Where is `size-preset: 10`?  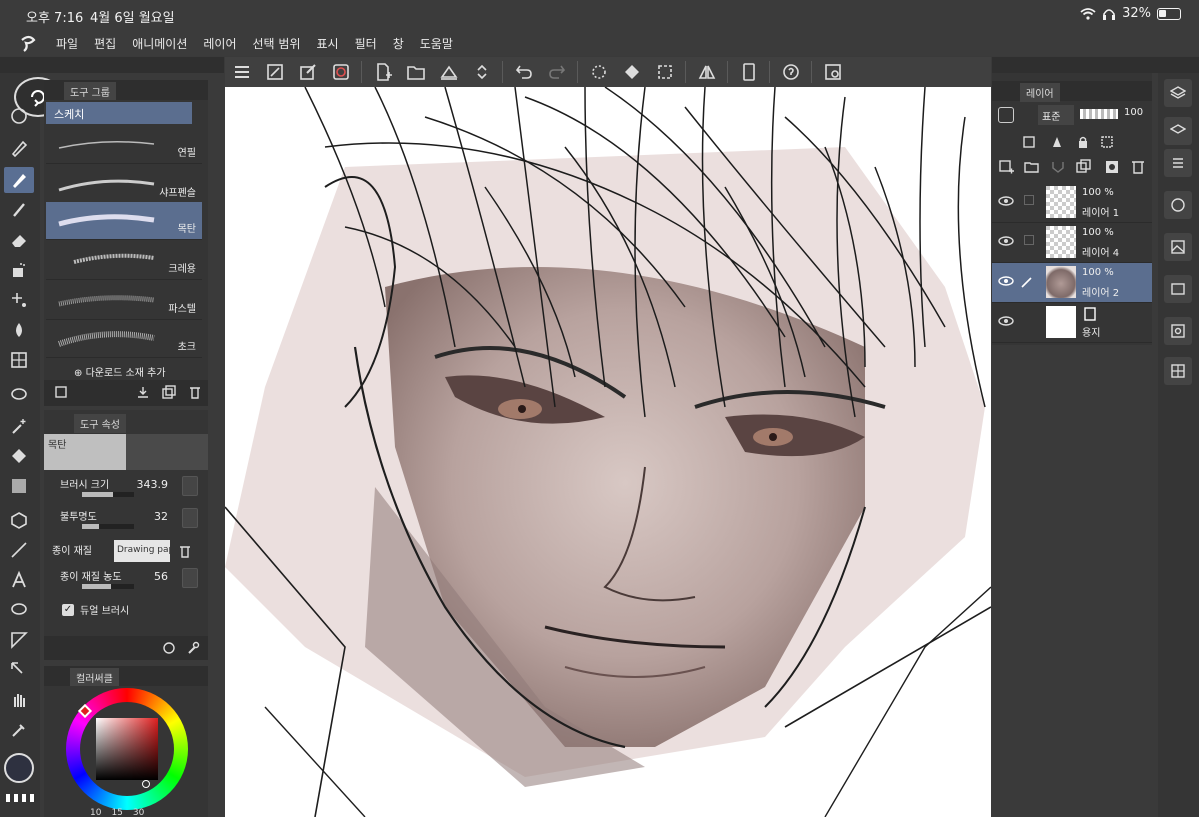 size-preset: 10 is located at coordinates (95, 812).